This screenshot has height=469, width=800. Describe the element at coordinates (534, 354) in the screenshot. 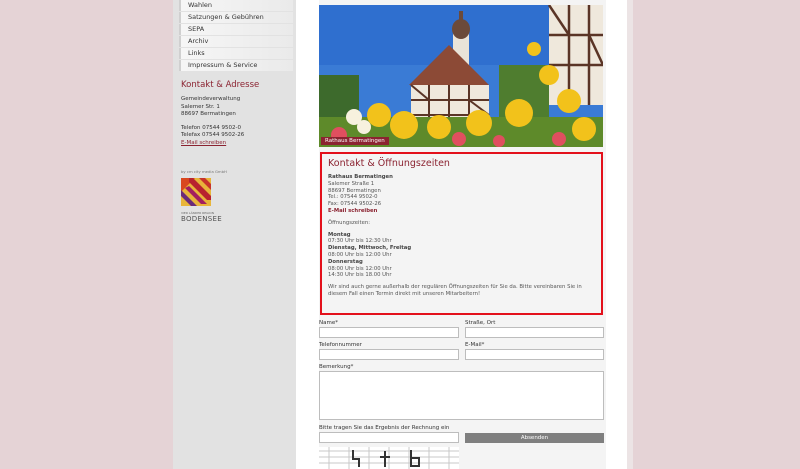

I see `email-input` at that location.